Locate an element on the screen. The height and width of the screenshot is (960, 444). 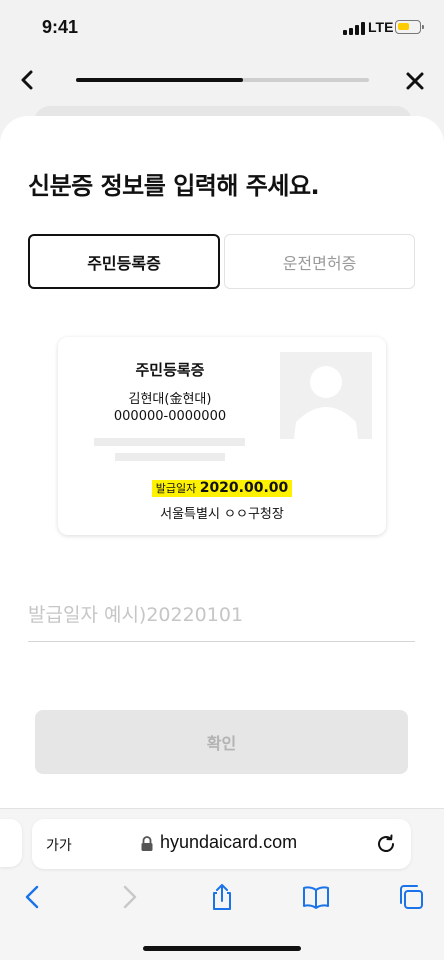
progress-bar is located at coordinates (222, 80).